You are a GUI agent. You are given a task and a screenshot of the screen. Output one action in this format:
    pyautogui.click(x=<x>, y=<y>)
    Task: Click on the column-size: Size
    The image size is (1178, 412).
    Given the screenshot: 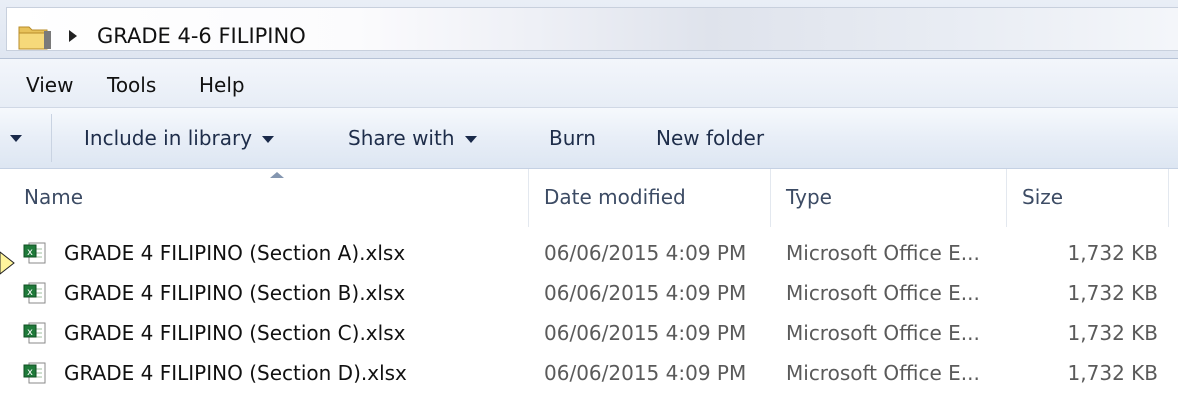 What is the action you would take?
    pyautogui.click(x=1042, y=197)
    